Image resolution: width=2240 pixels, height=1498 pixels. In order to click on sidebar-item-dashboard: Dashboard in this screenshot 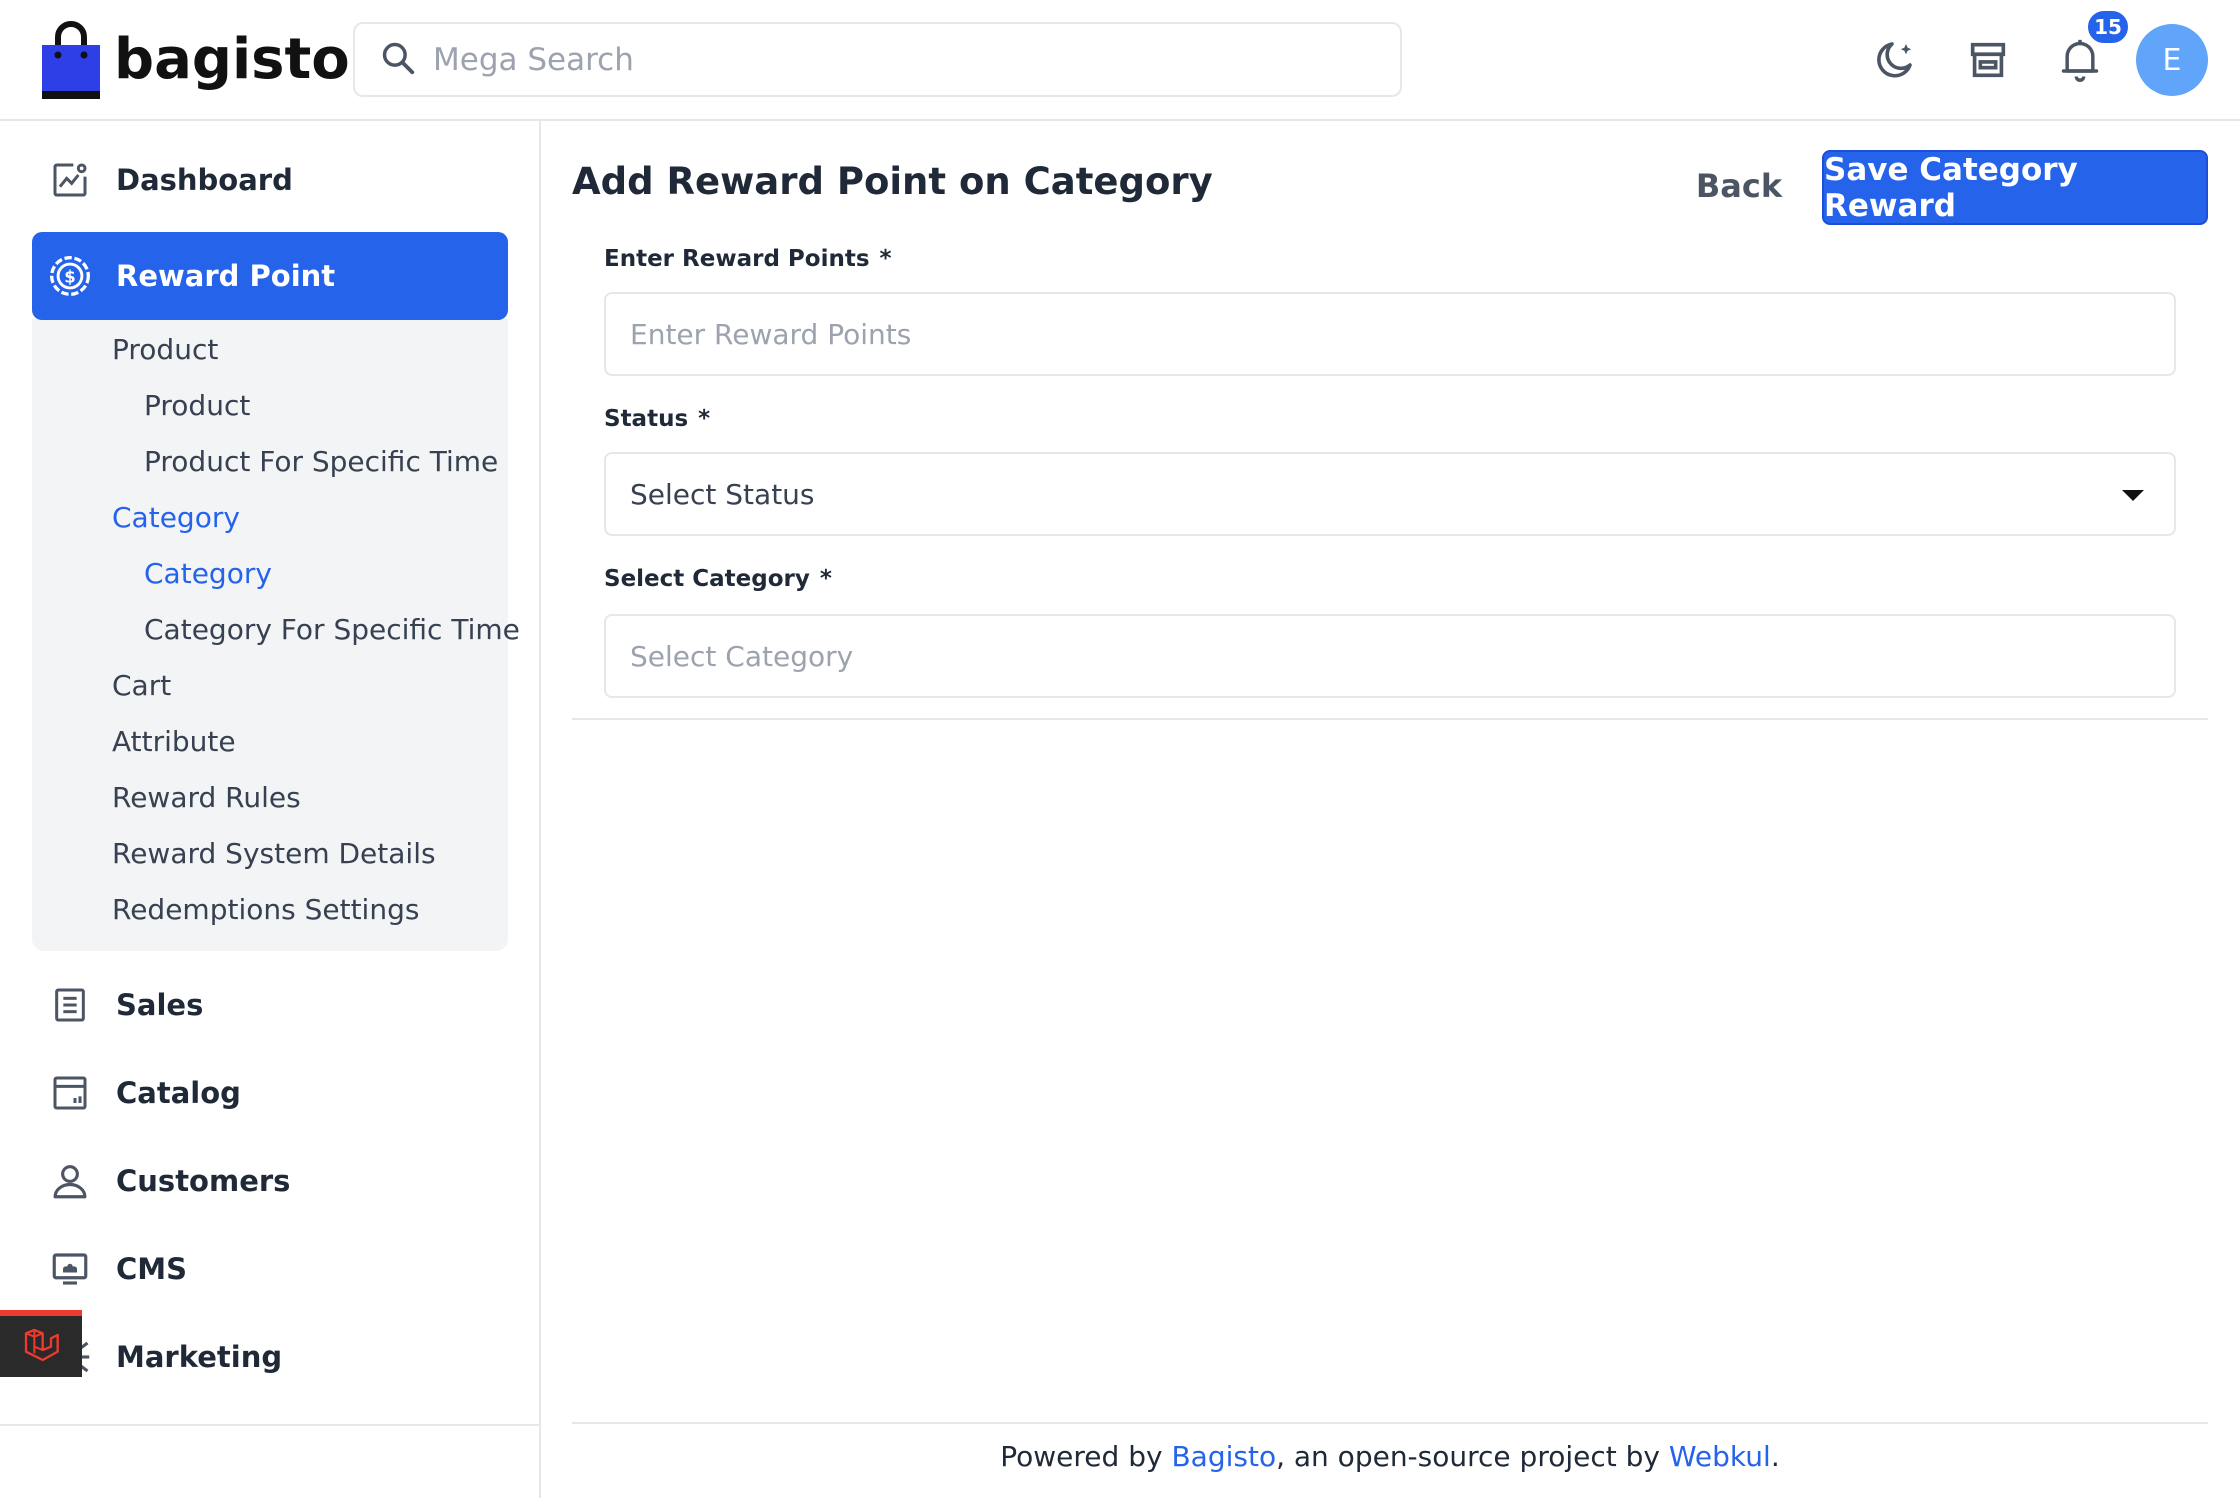, I will do `click(270, 180)`.